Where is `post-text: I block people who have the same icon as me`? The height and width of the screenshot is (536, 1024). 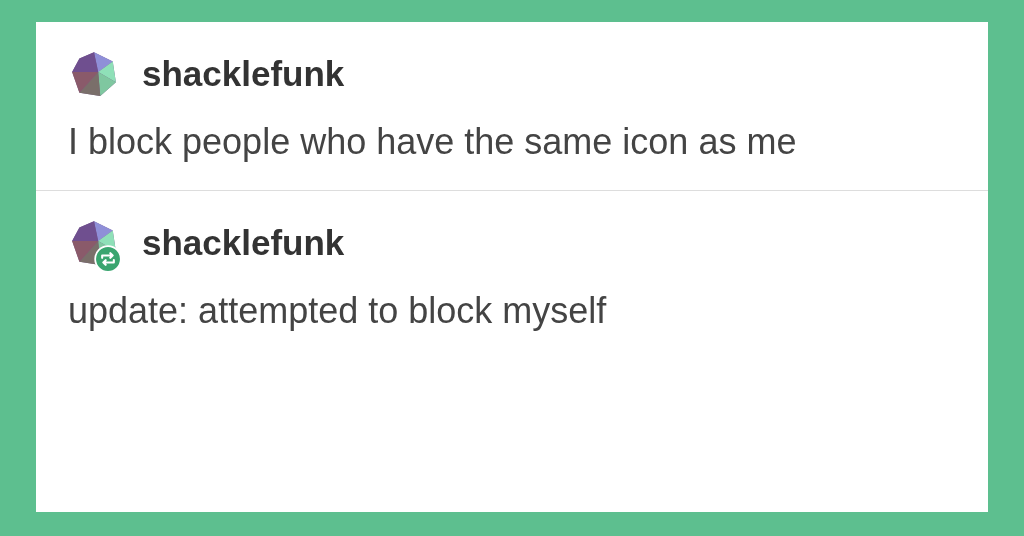
post-text: I block people who have the same icon as me is located at coordinates (433, 142).